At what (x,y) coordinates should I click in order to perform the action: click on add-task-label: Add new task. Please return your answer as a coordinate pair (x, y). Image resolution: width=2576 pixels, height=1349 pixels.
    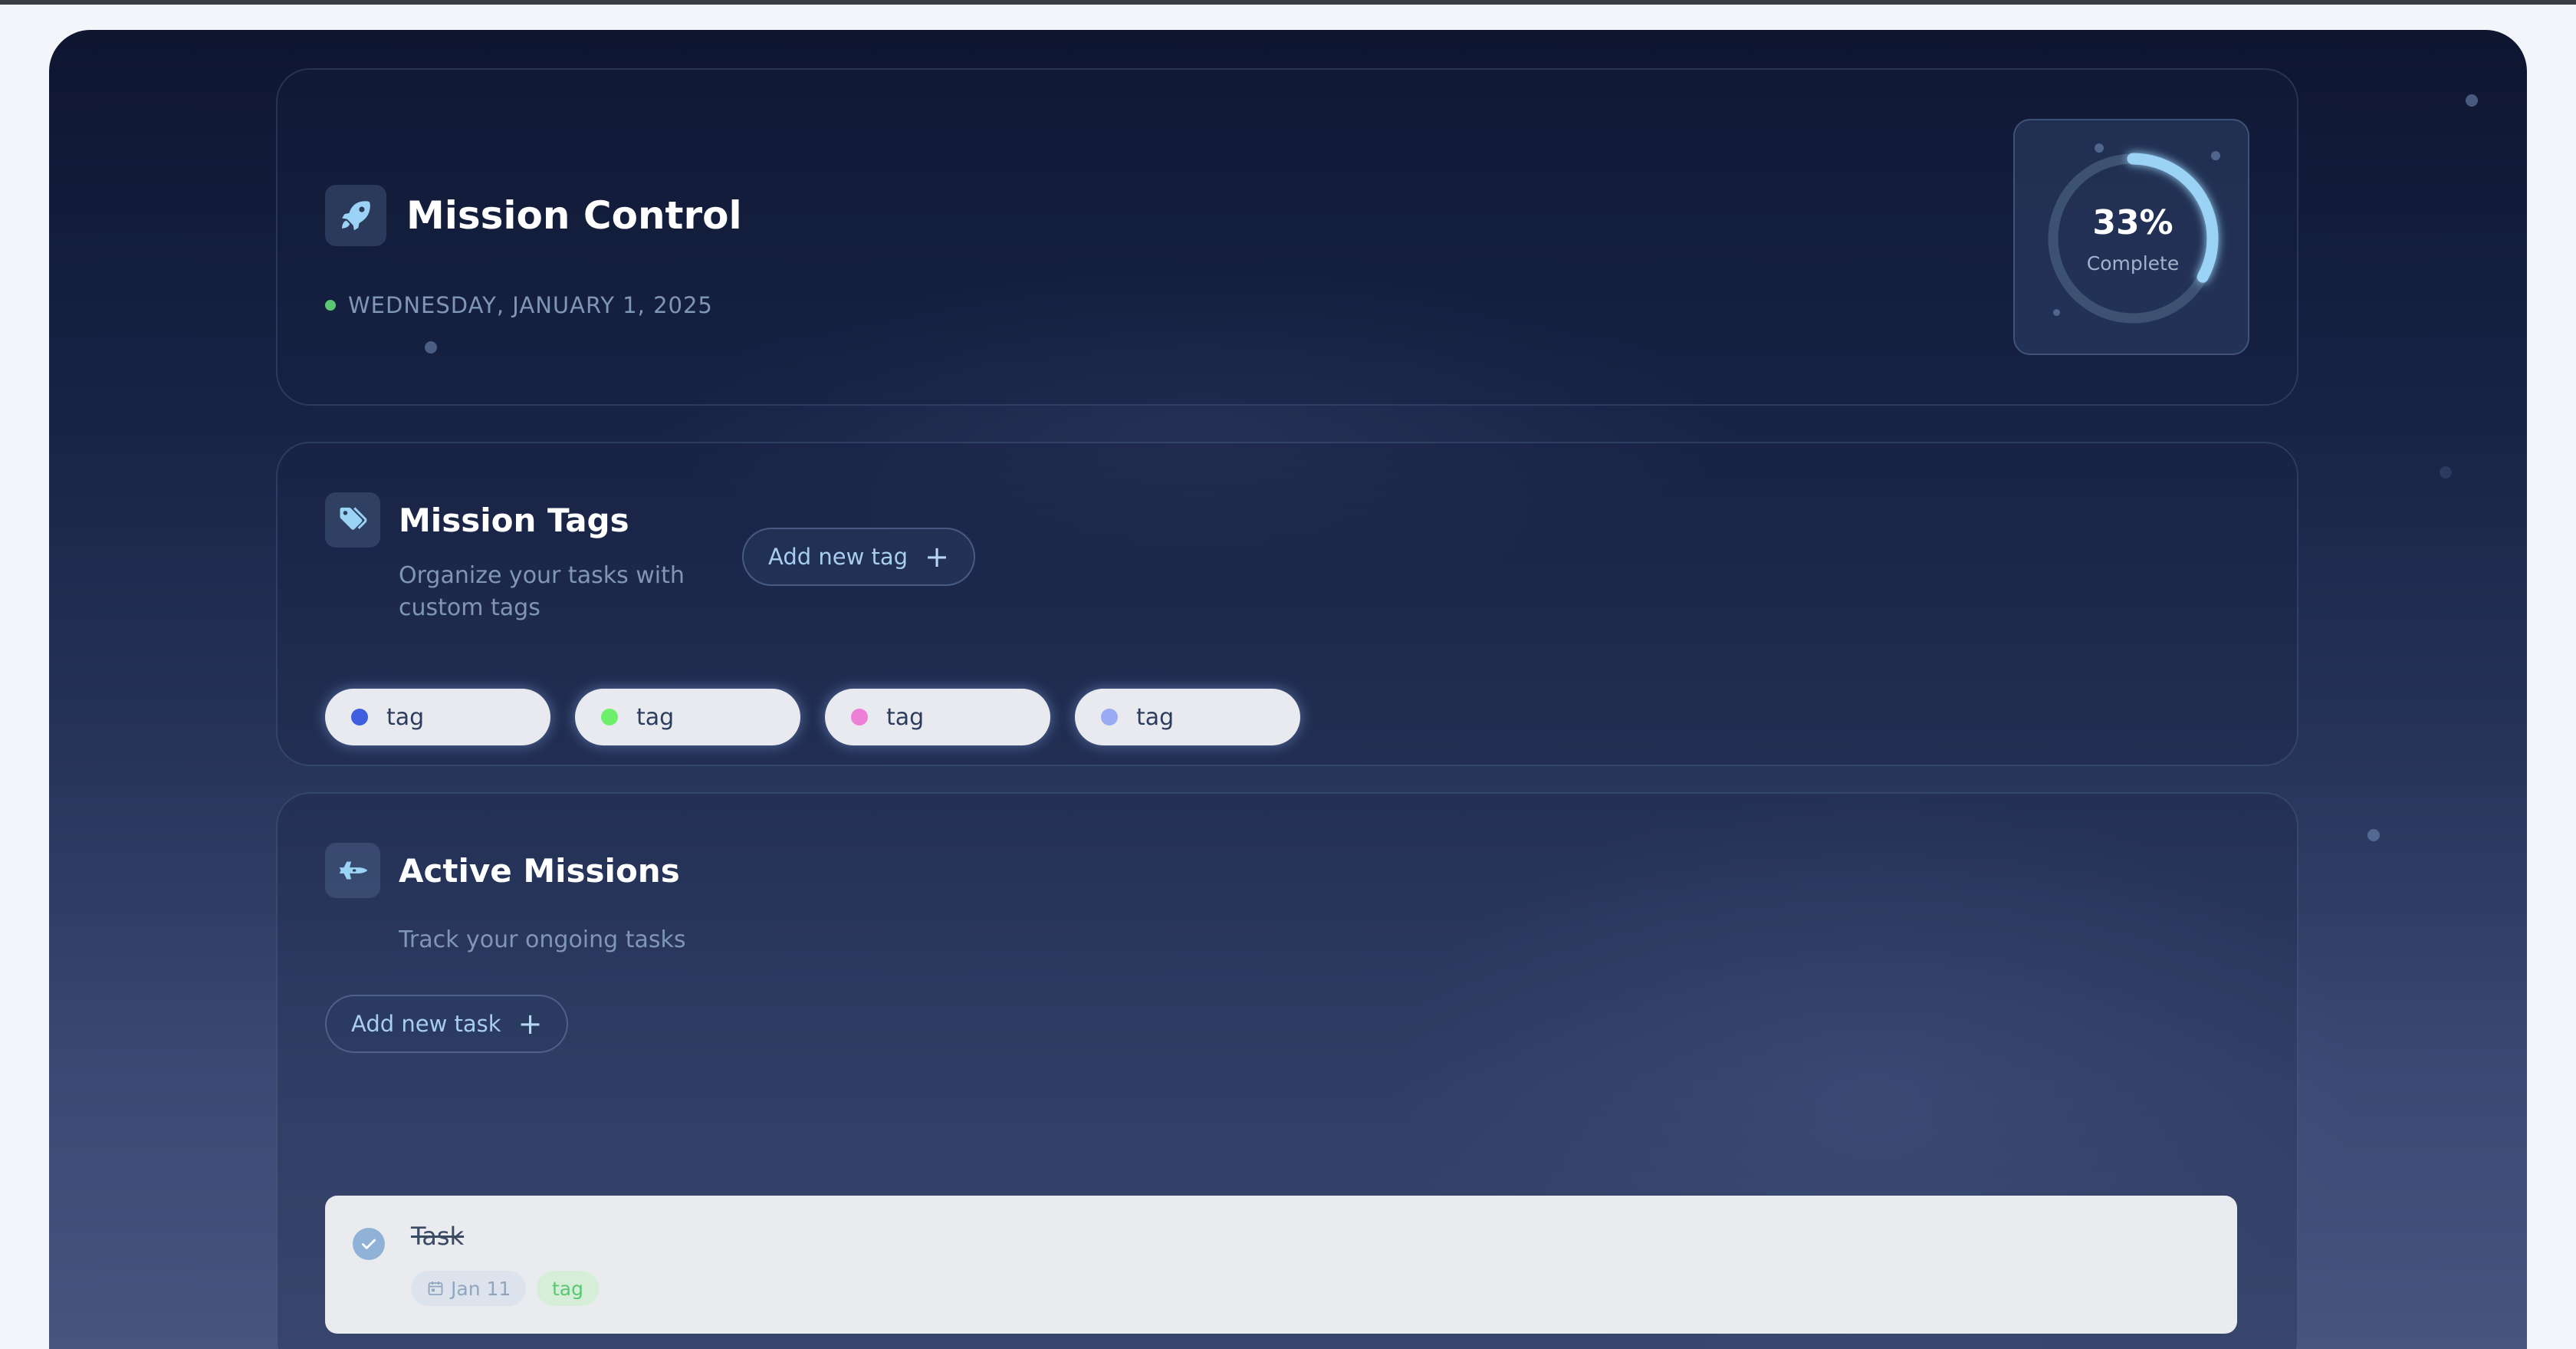
    Looking at the image, I should click on (426, 1024).